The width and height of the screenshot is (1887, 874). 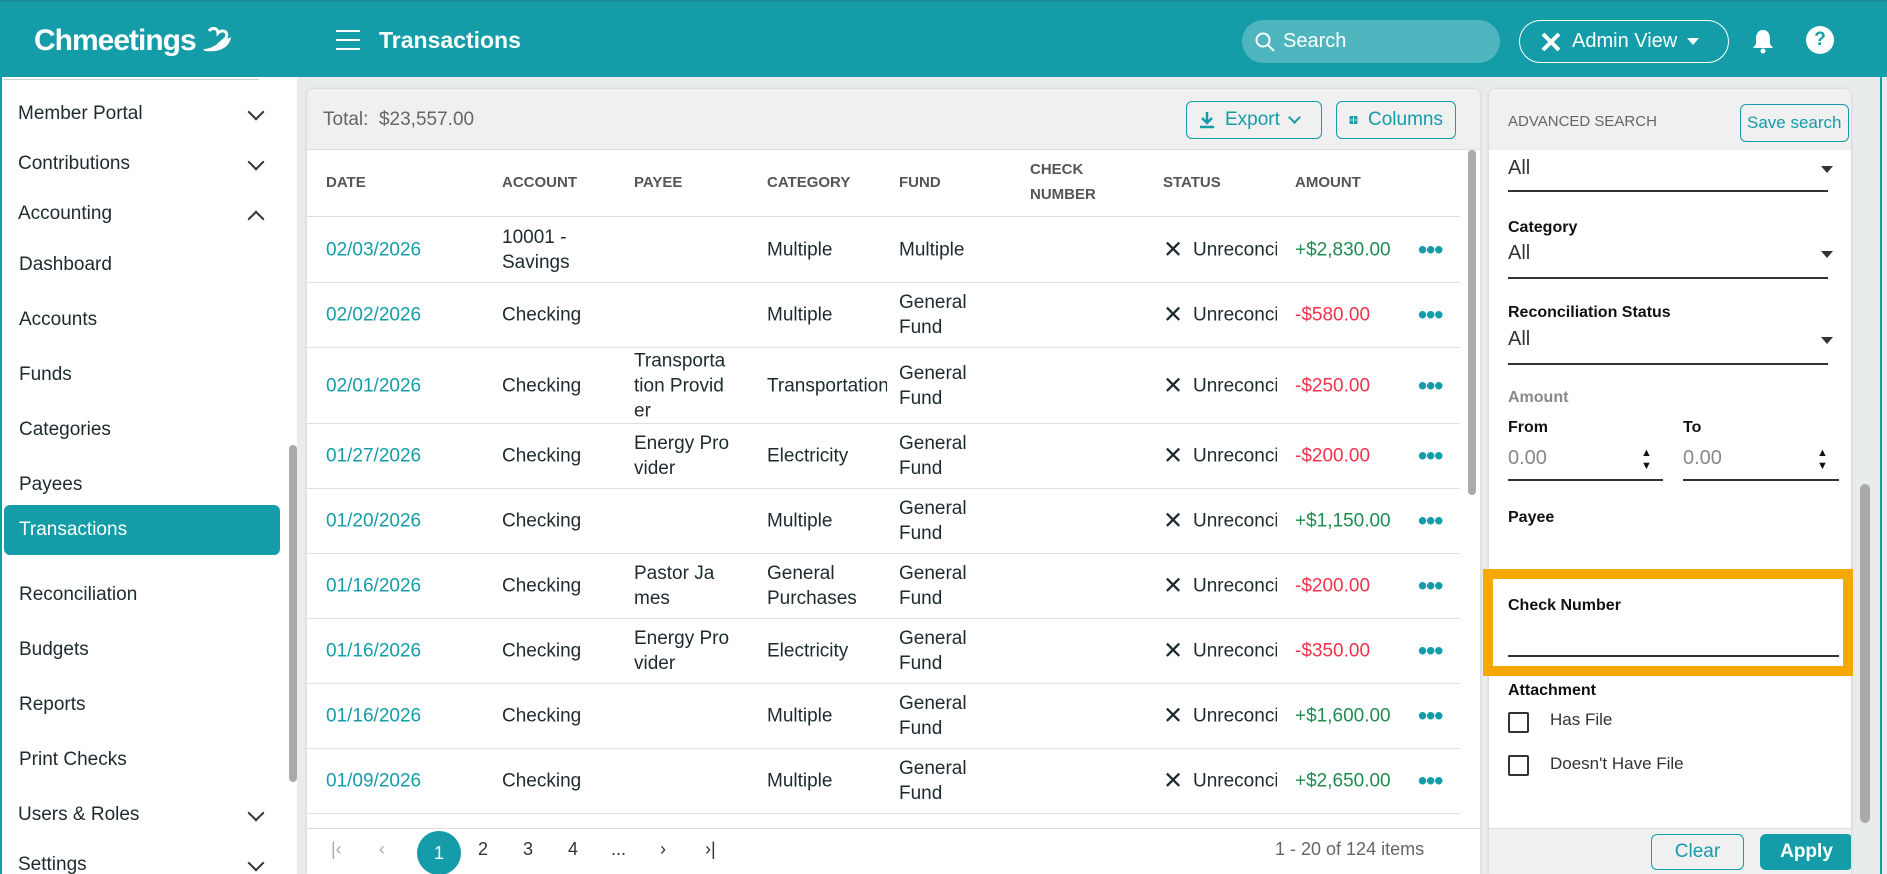 What do you see at coordinates (658, 182) in the screenshot?
I see `column-header-payee: PAYEE` at bounding box center [658, 182].